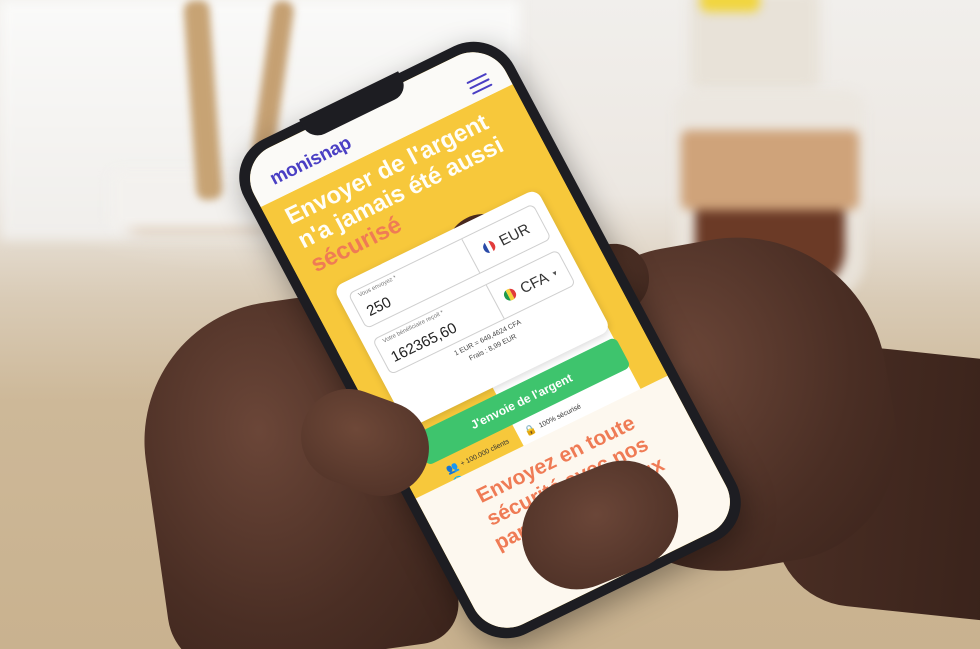 This screenshot has height=649, width=980. I want to click on users-icon: 👥, so click(452, 469).